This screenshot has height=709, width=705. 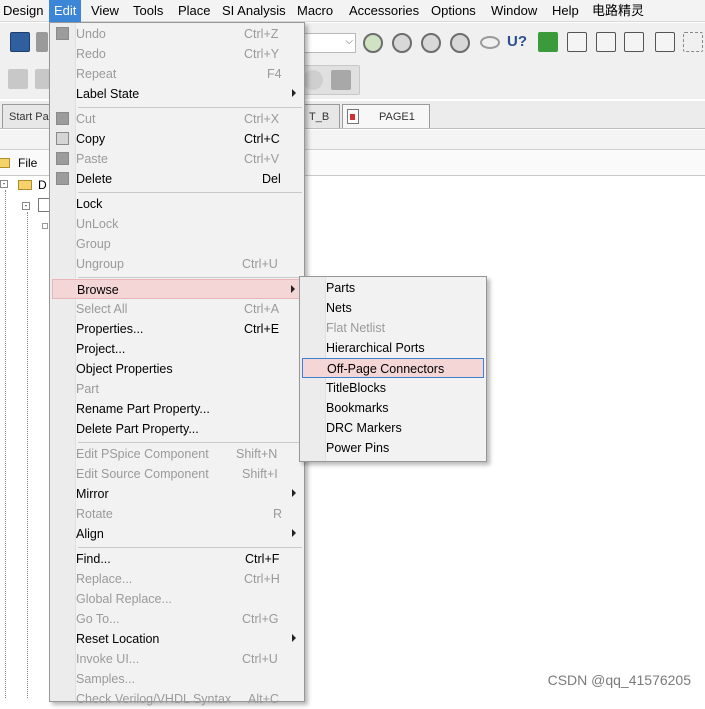 I want to click on save-icon, so click(x=20, y=42).